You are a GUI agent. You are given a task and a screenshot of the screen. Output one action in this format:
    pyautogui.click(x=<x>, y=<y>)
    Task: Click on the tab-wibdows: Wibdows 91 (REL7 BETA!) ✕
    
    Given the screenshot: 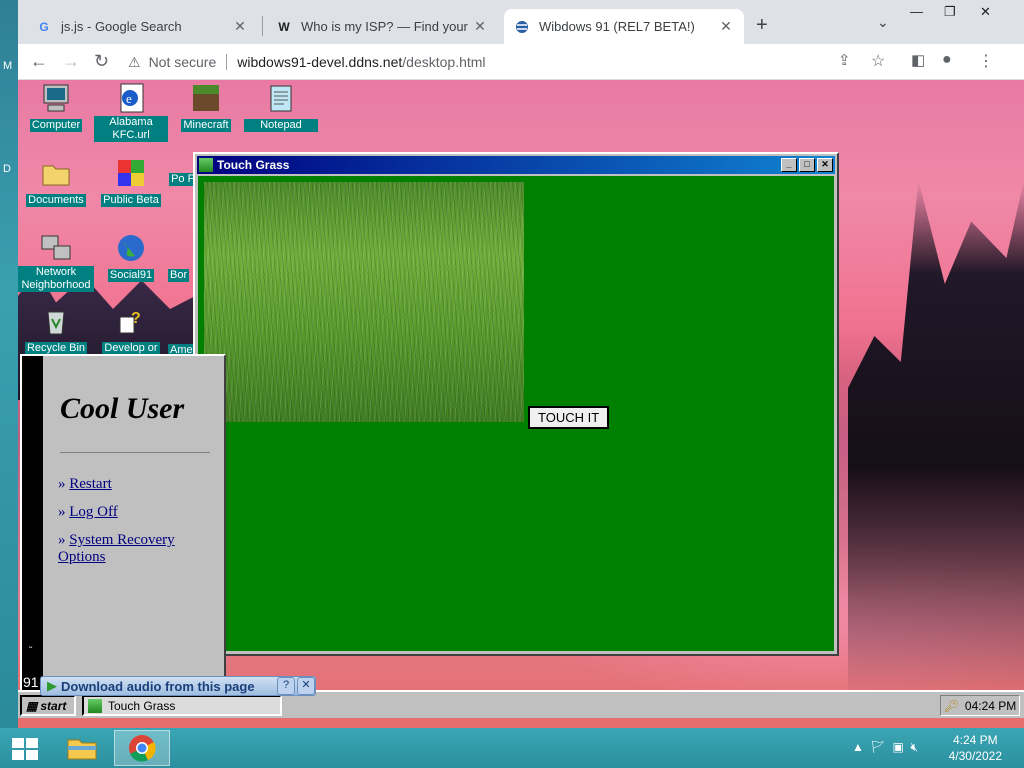 What is the action you would take?
    pyautogui.click(x=624, y=26)
    